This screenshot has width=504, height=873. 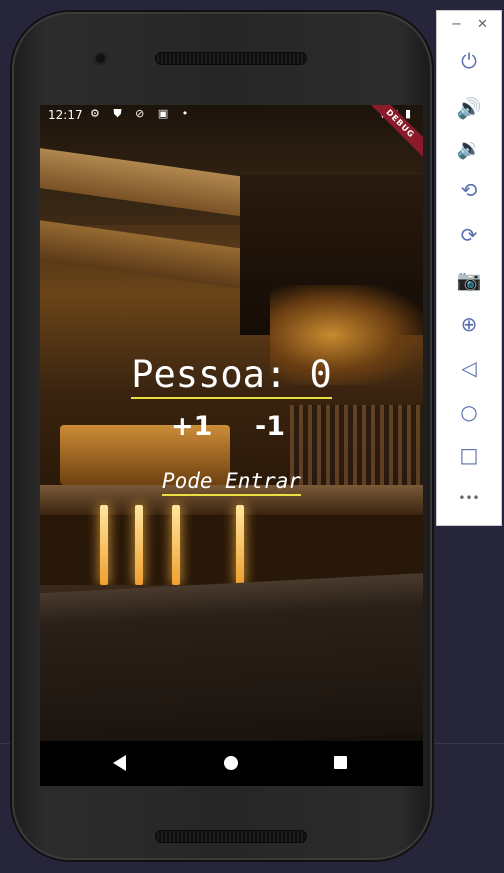 I want to click on bg-beam, so click(x=145, y=255).